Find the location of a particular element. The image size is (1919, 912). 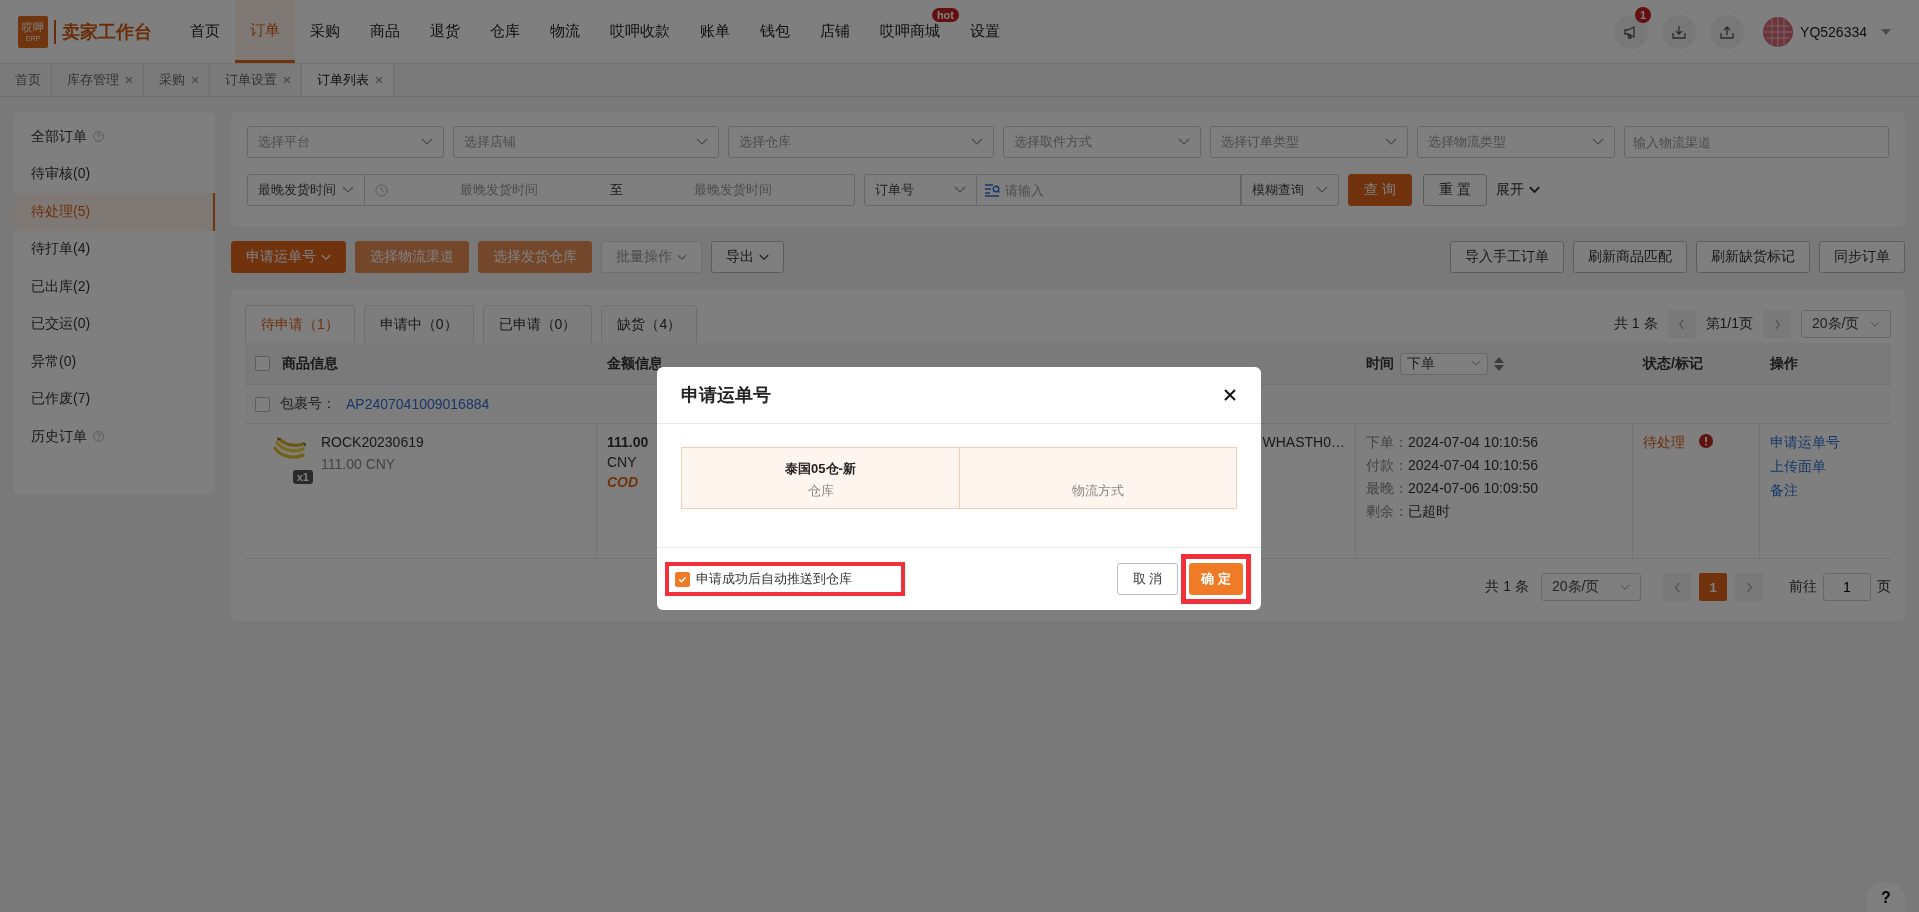

sidebar-item: 异常(0) is located at coordinates (114, 362).